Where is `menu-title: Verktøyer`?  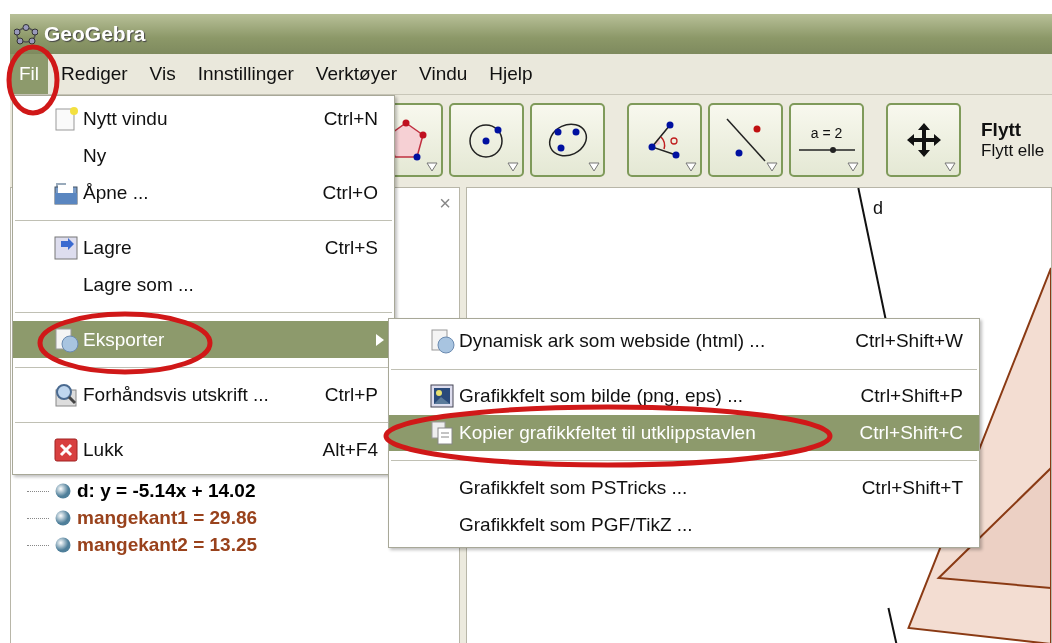 menu-title: Verktøyer is located at coordinates (356, 74).